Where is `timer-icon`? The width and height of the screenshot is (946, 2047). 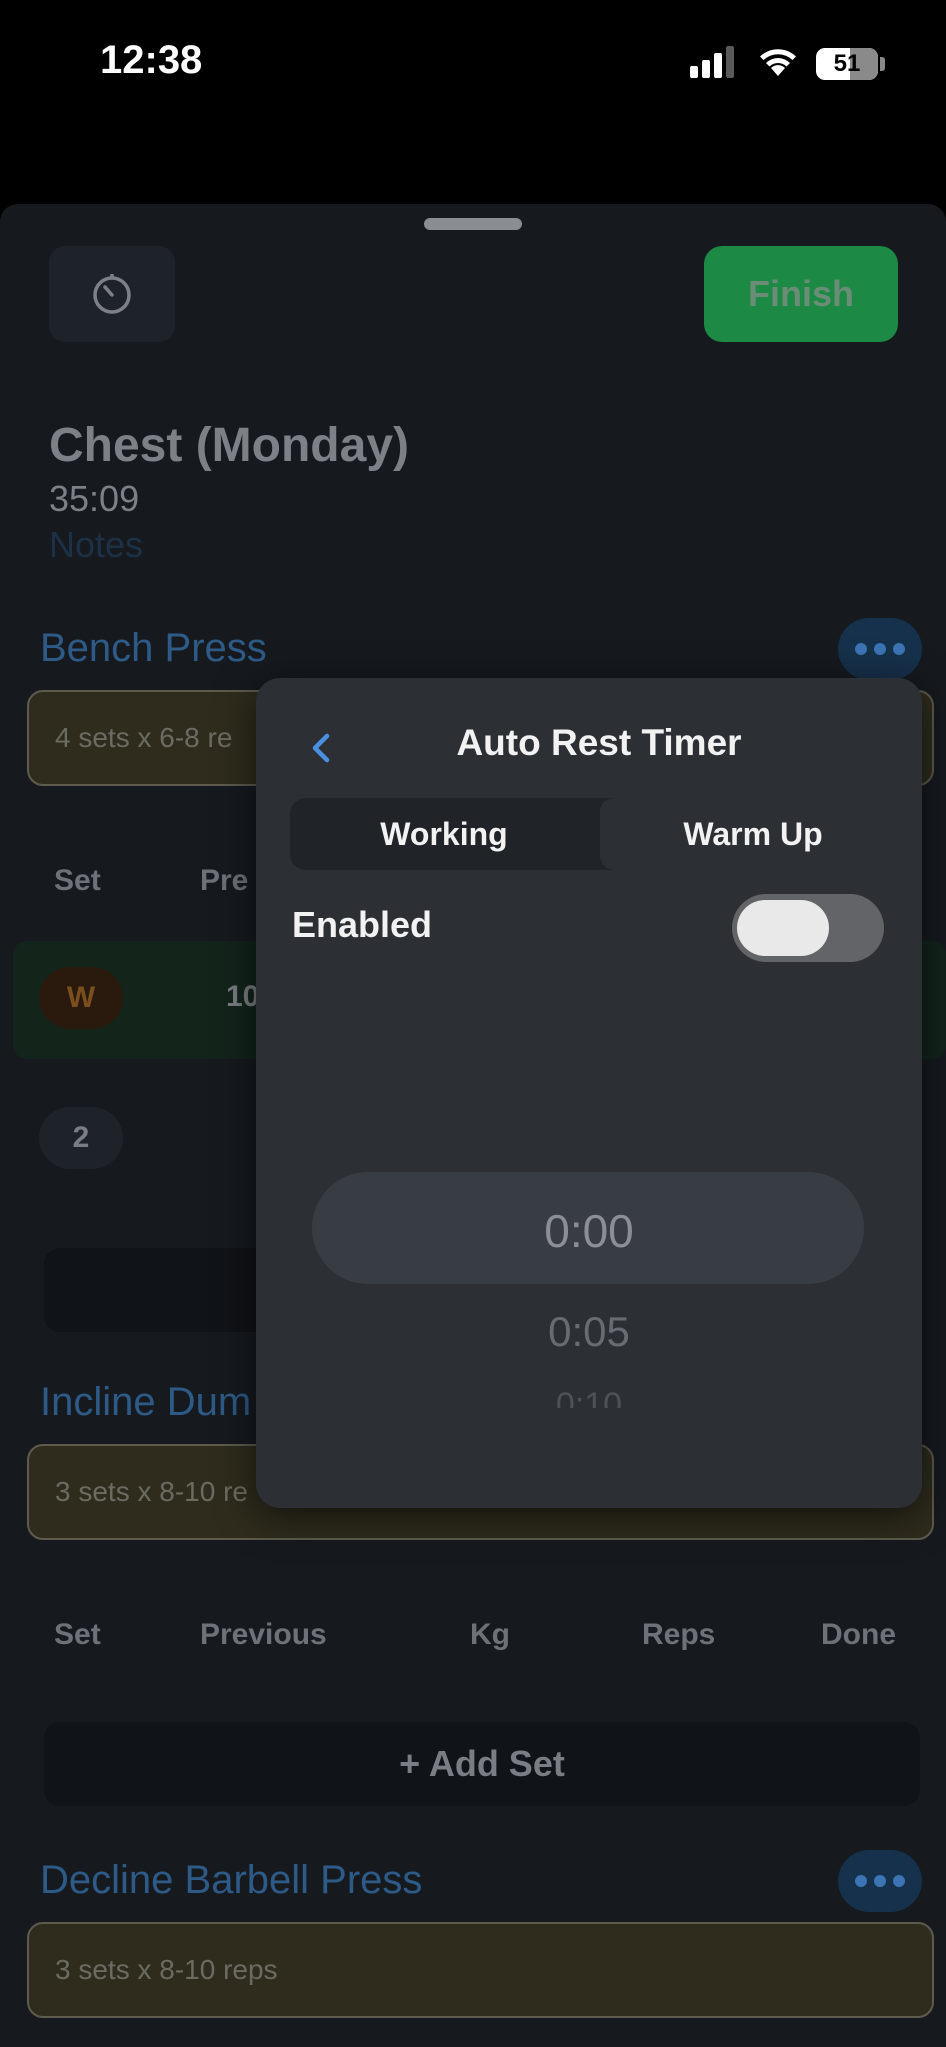
timer-icon is located at coordinates (112, 294).